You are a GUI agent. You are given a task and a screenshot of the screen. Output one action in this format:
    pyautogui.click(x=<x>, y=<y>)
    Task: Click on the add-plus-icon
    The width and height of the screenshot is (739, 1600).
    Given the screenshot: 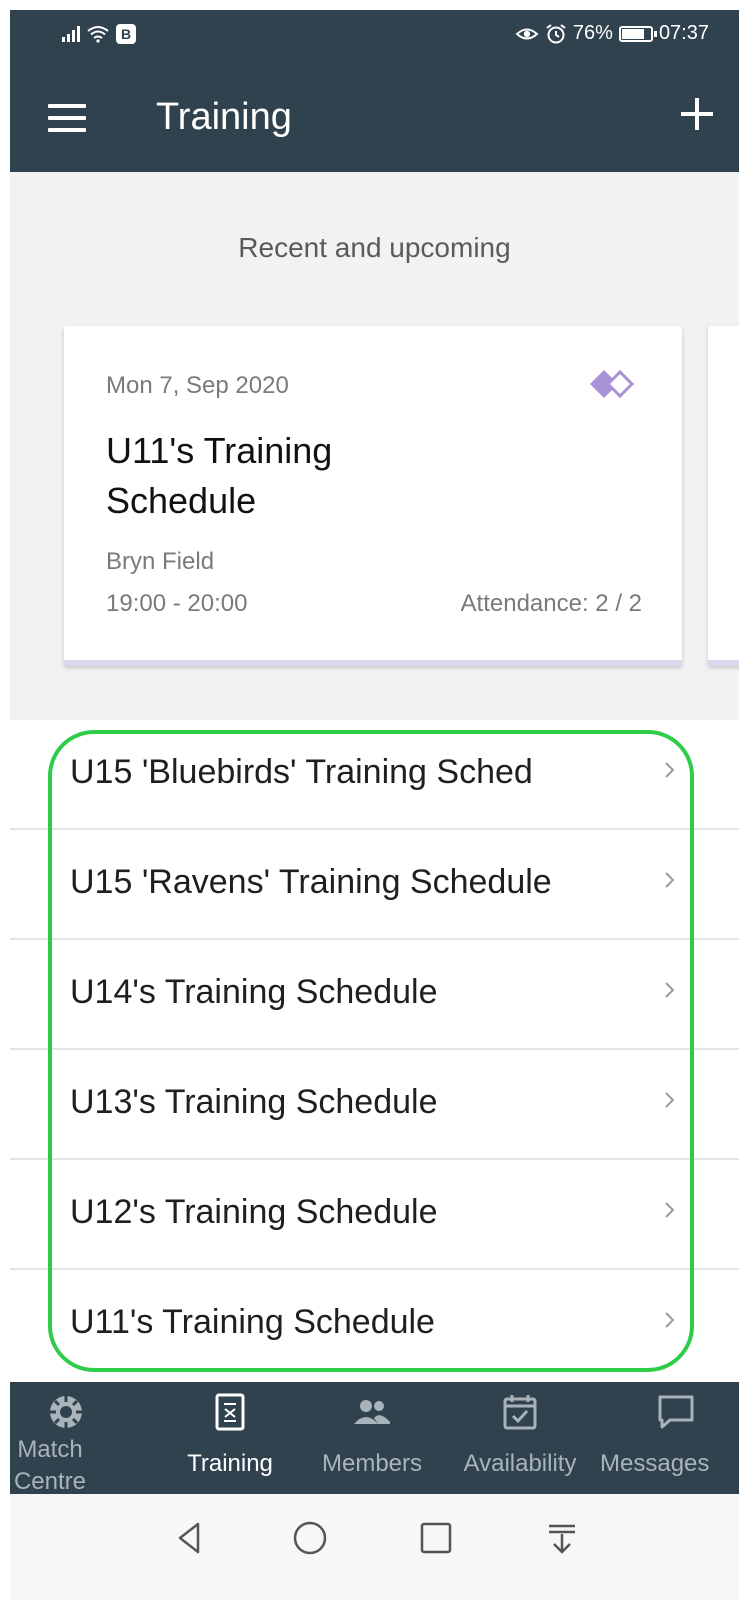 What is the action you would take?
    pyautogui.click(x=697, y=114)
    